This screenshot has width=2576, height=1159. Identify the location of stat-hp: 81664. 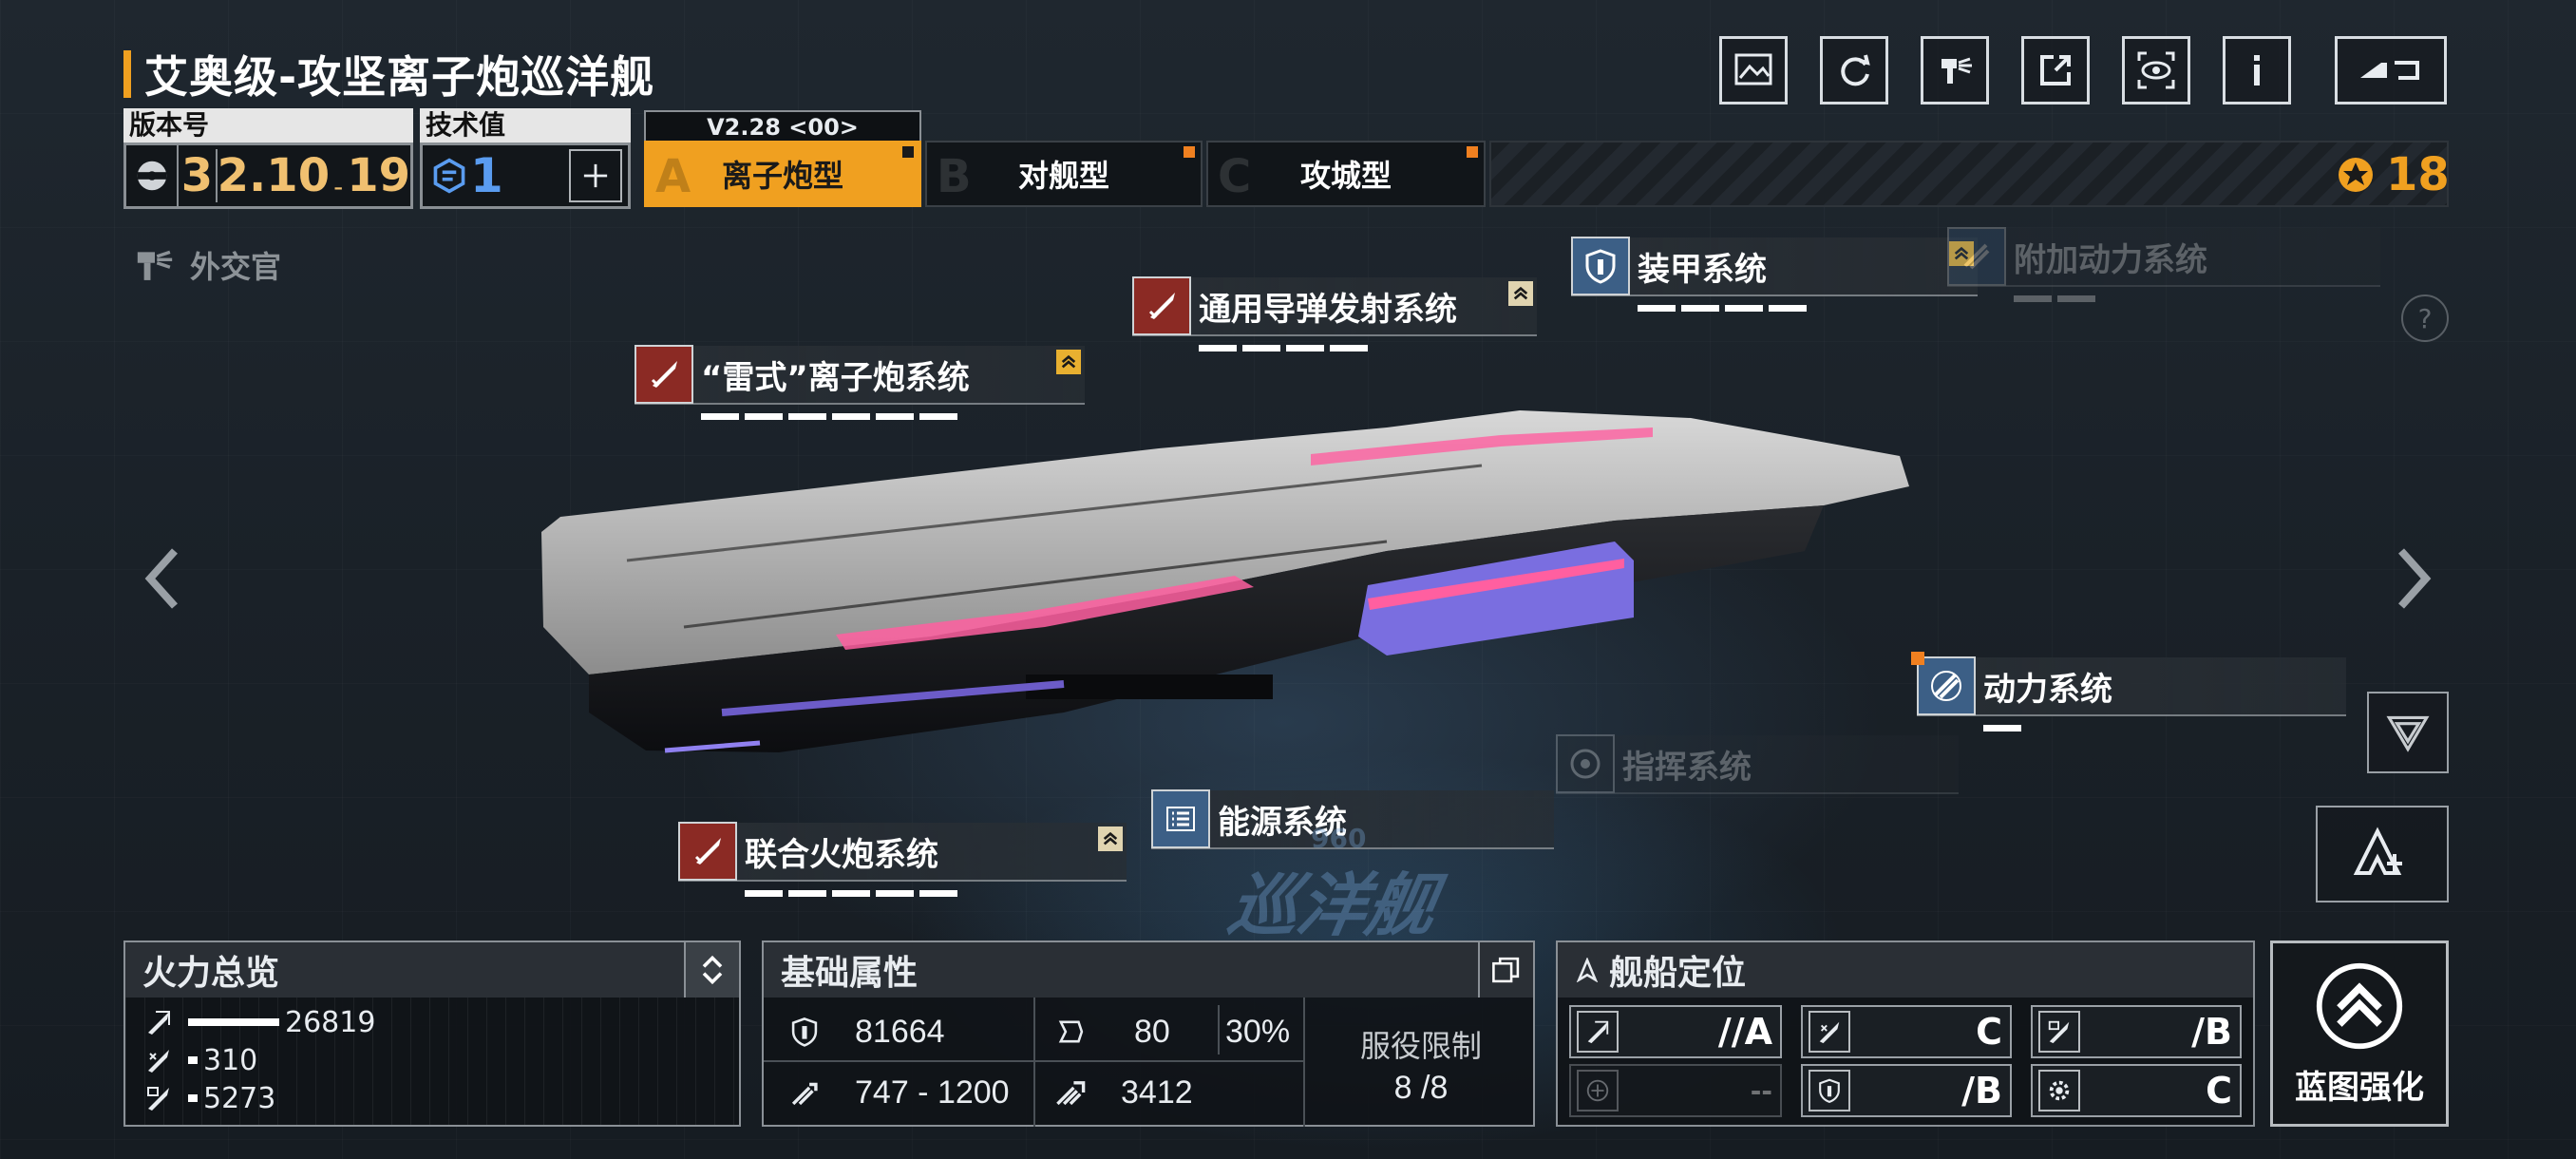
(866, 1031).